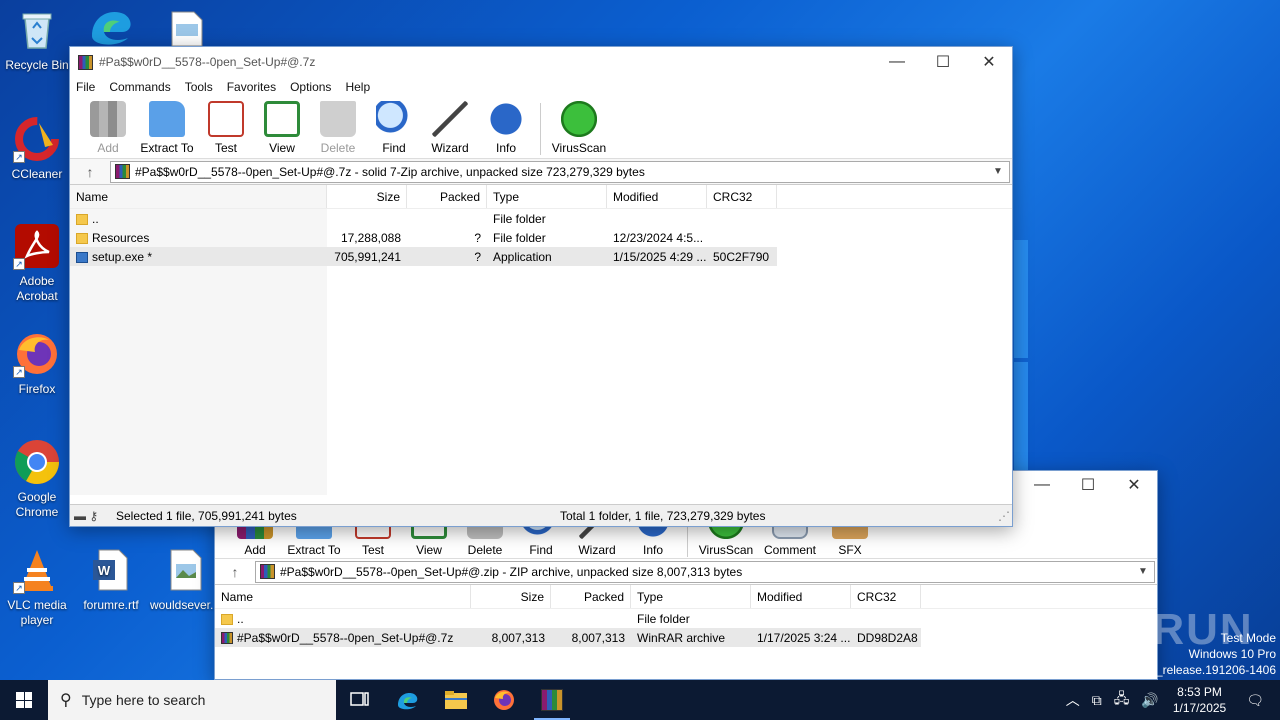  What do you see at coordinates (552, 700) in the screenshot?
I see `taskbar-winrar` at bounding box center [552, 700].